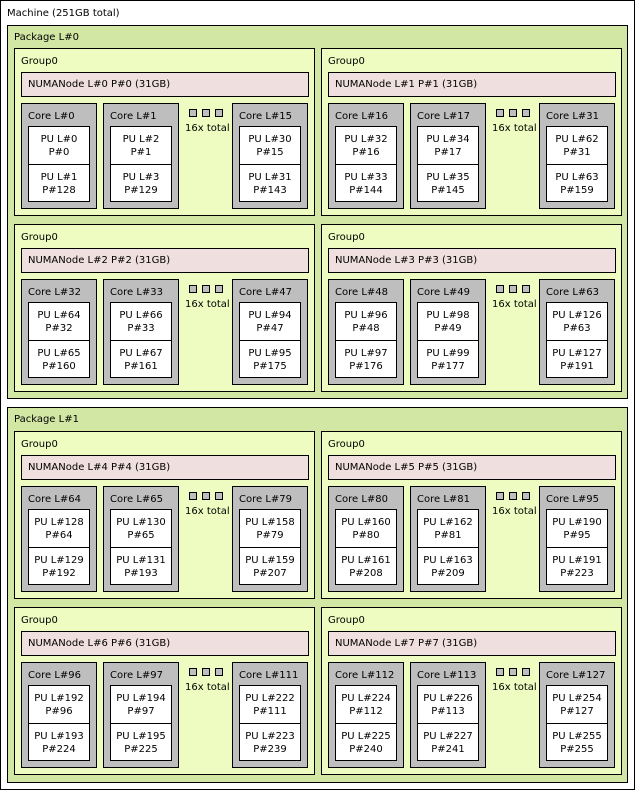 The height and width of the screenshot is (790, 635). I want to click on pu-cell: PU L#34 P#17, so click(448, 145).